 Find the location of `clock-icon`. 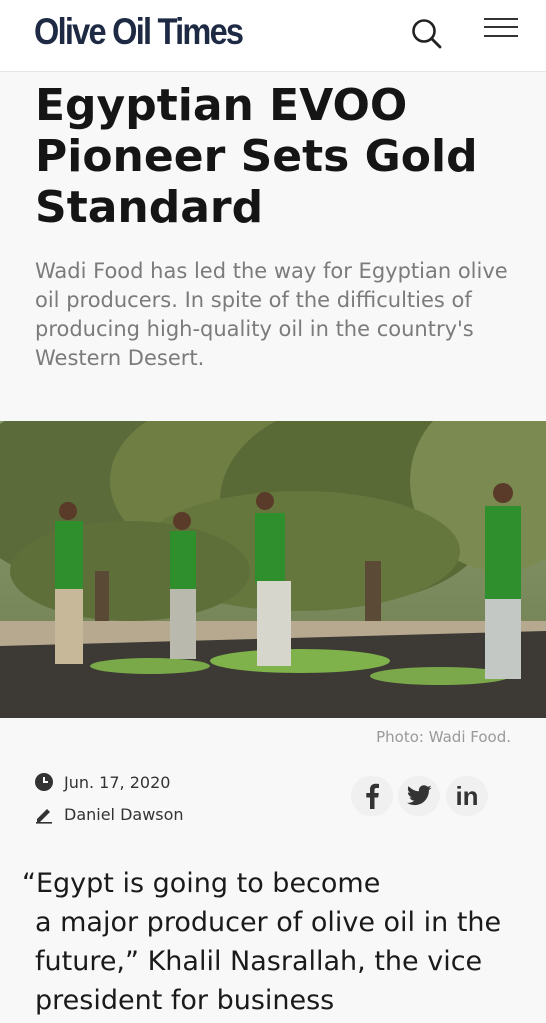

clock-icon is located at coordinates (44, 782).